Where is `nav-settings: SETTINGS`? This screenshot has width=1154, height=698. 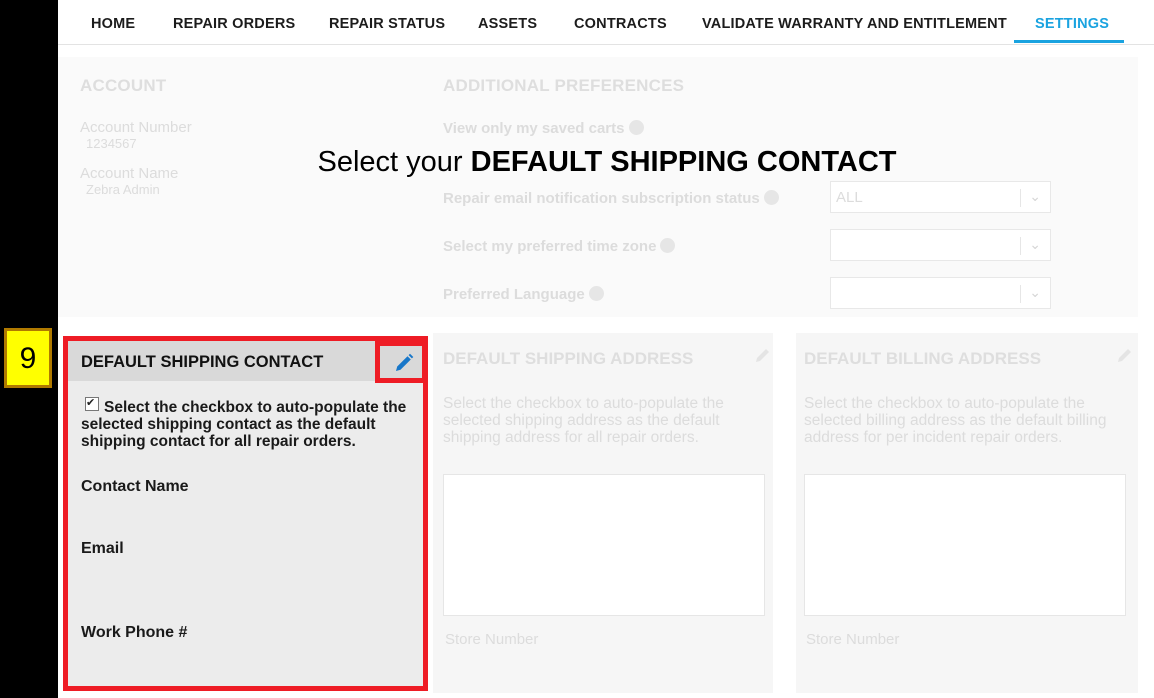 nav-settings: SETTINGS is located at coordinates (1072, 24).